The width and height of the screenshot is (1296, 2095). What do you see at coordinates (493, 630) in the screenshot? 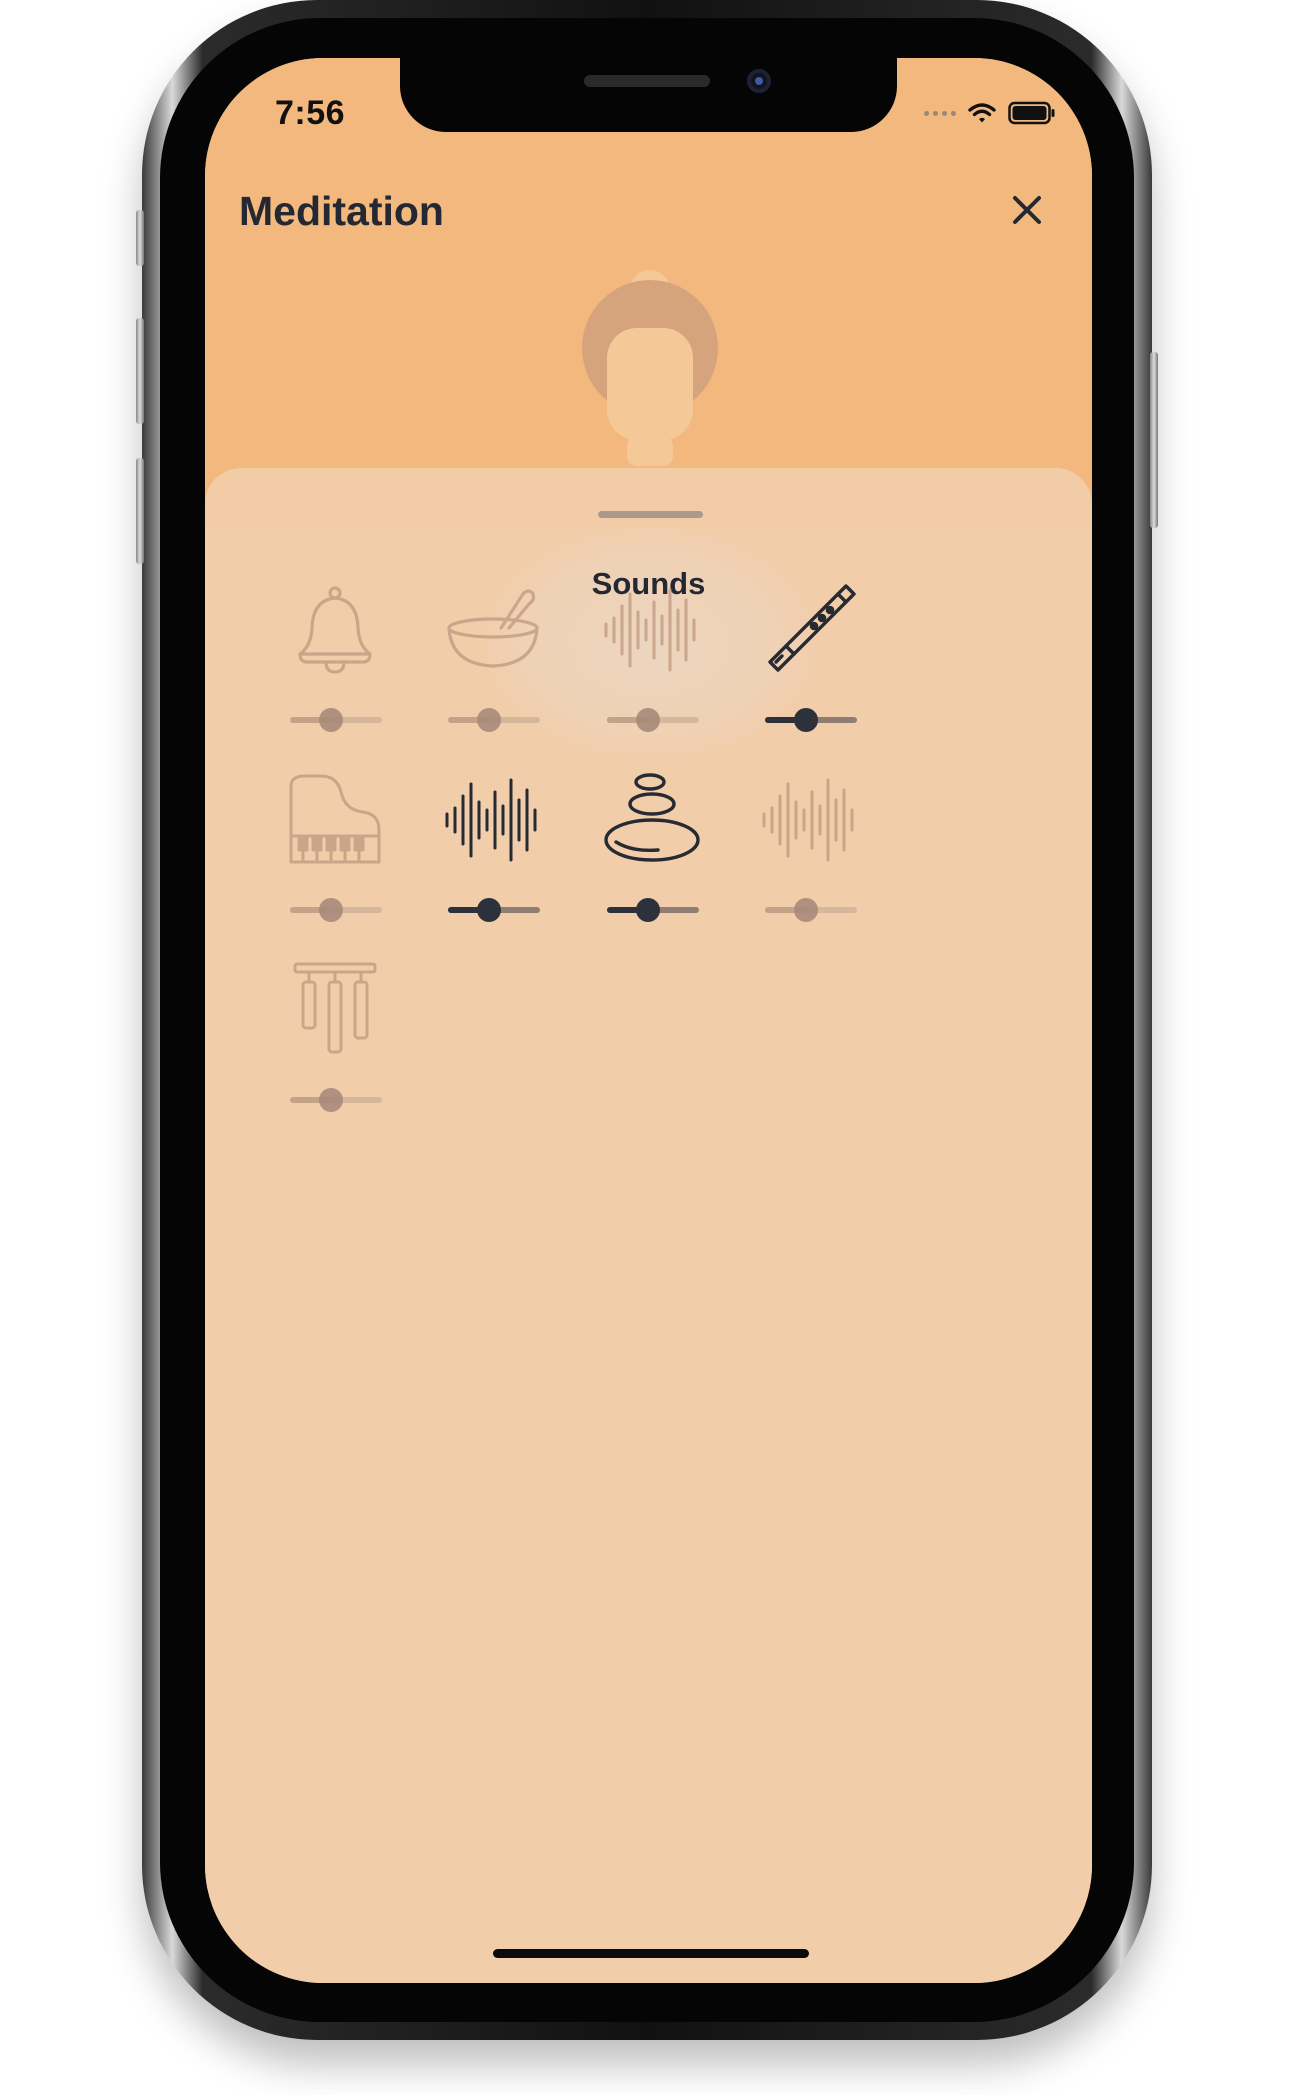
I see `singing-bowl-icon` at bounding box center [493, 630].